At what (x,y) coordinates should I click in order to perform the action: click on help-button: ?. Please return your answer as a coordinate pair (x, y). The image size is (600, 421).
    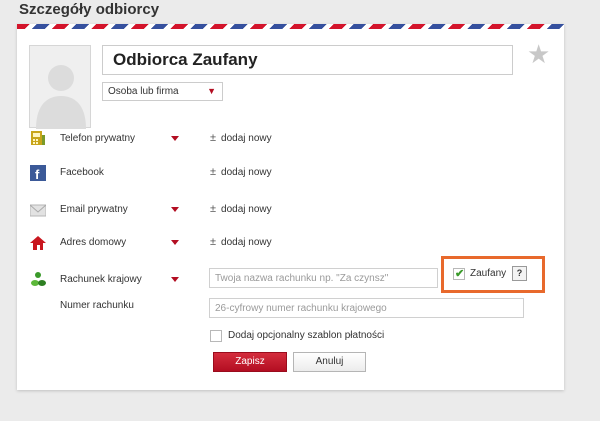
    Looking at the image, I should click on (519, 273).